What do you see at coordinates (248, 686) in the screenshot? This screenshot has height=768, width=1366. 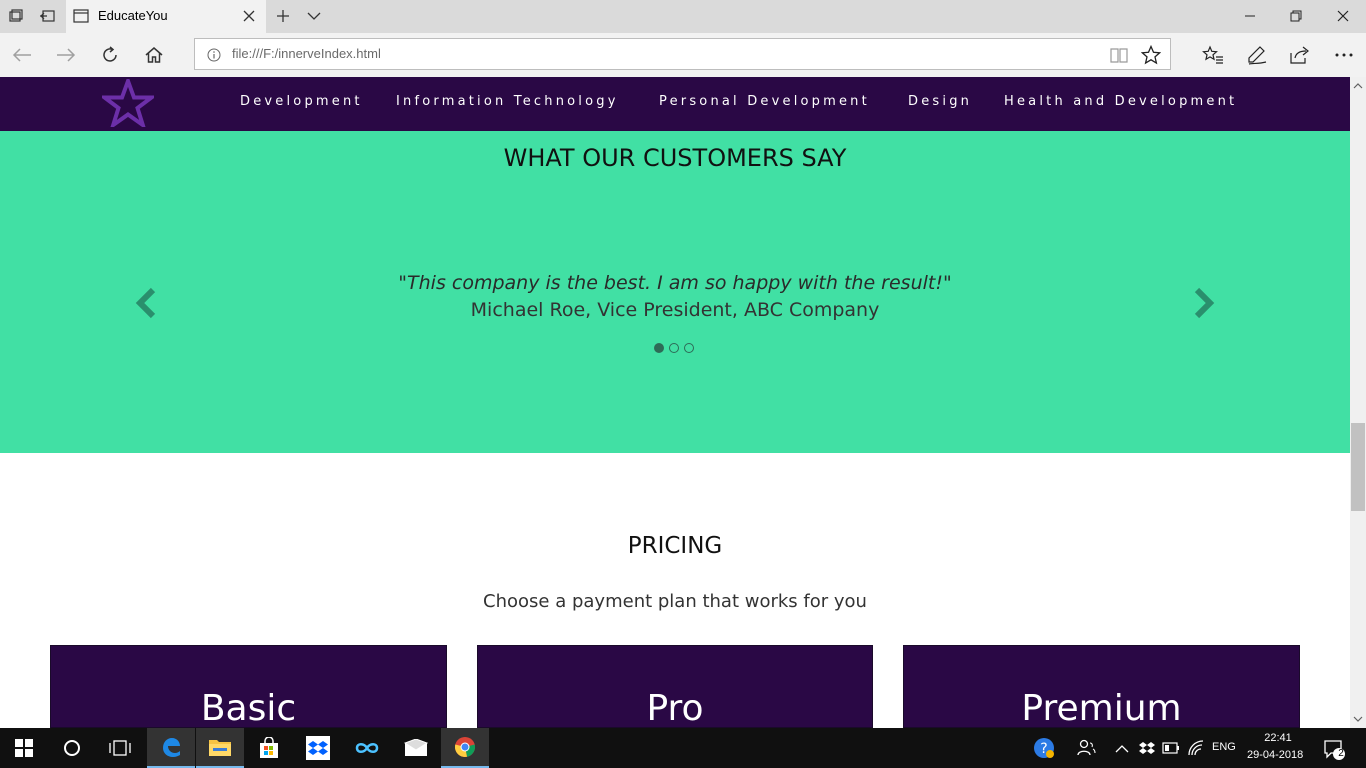 I see `pricing-card-basic: Basic` at bounding box center [248, 686].